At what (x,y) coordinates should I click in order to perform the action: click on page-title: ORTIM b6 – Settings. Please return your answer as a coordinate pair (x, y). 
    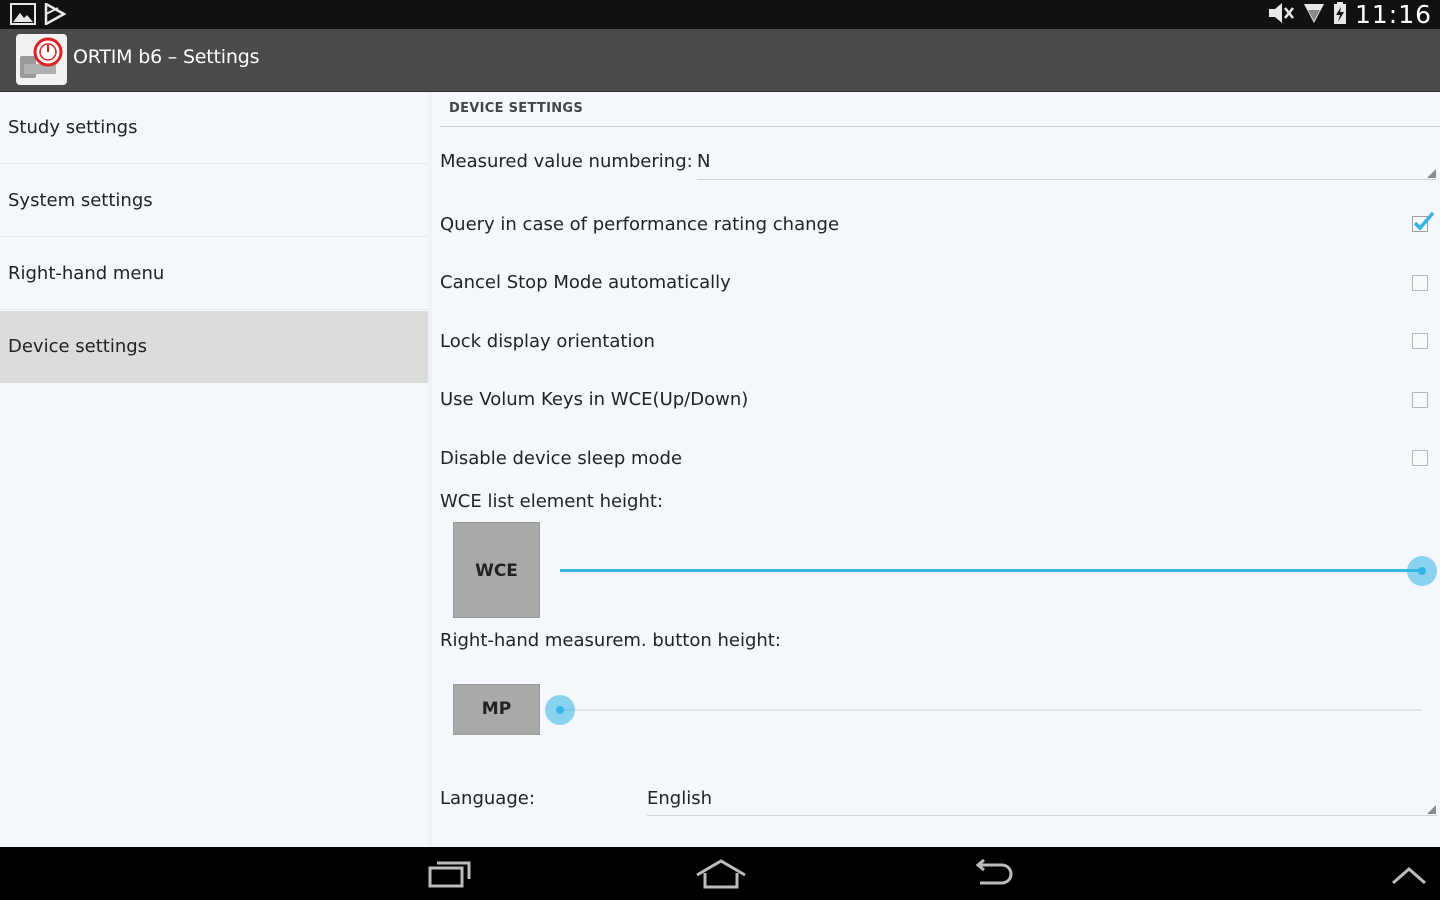
    Looking at the image, I should click on (166, 57).